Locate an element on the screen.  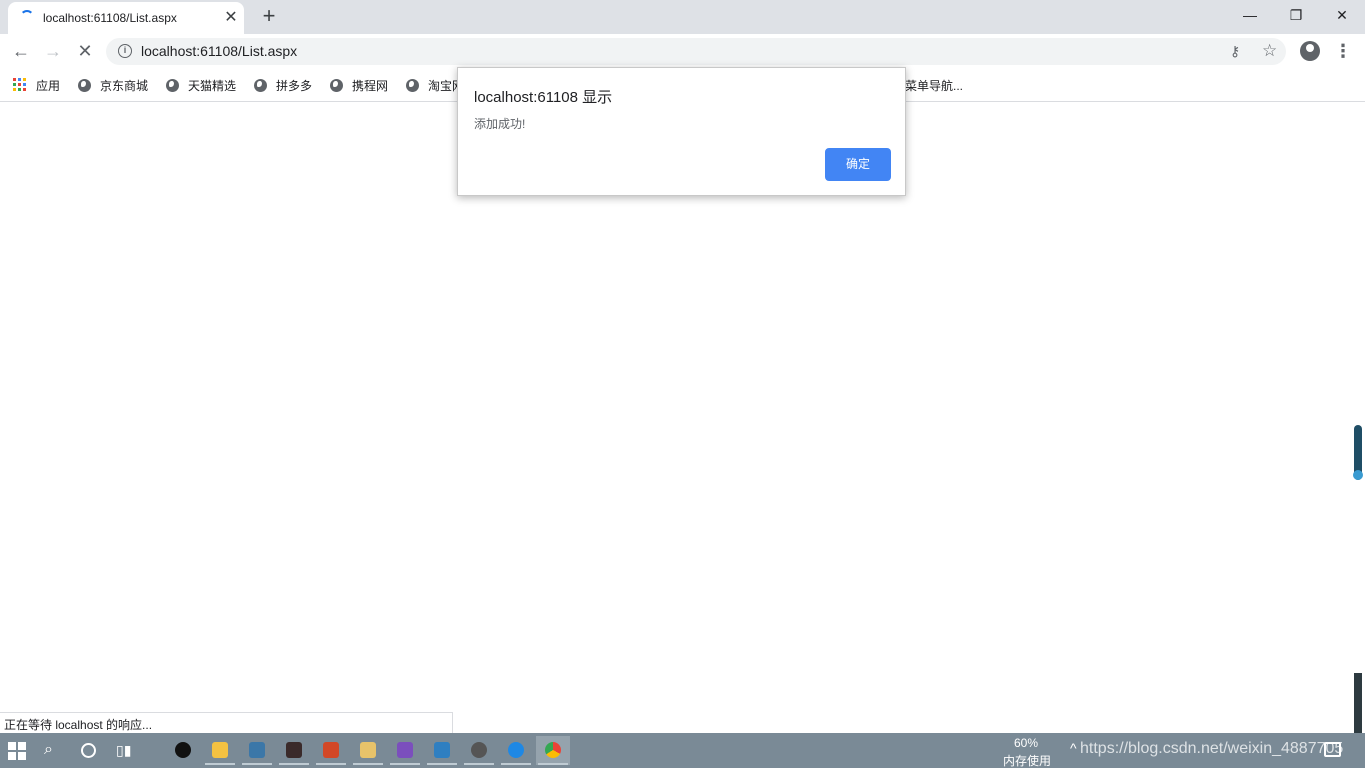
url-text: localhost:61108/List.aspx is located at coordinates (219, 51).